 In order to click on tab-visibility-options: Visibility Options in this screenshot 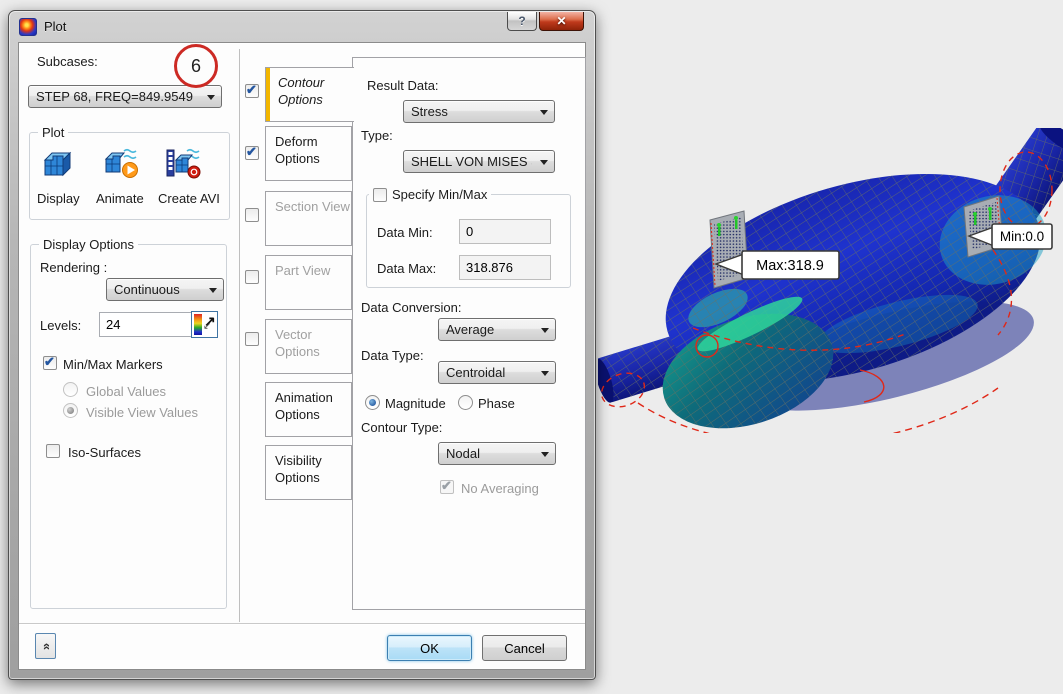, I will do `click(308, 472)`.